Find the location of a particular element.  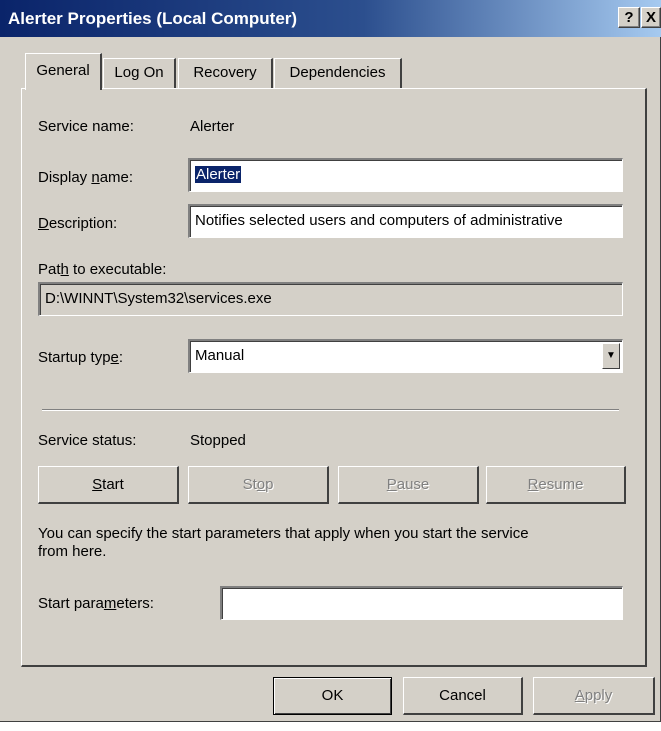

dropdown-arrow-icon: ▼ is located at coordinates (611, 356).